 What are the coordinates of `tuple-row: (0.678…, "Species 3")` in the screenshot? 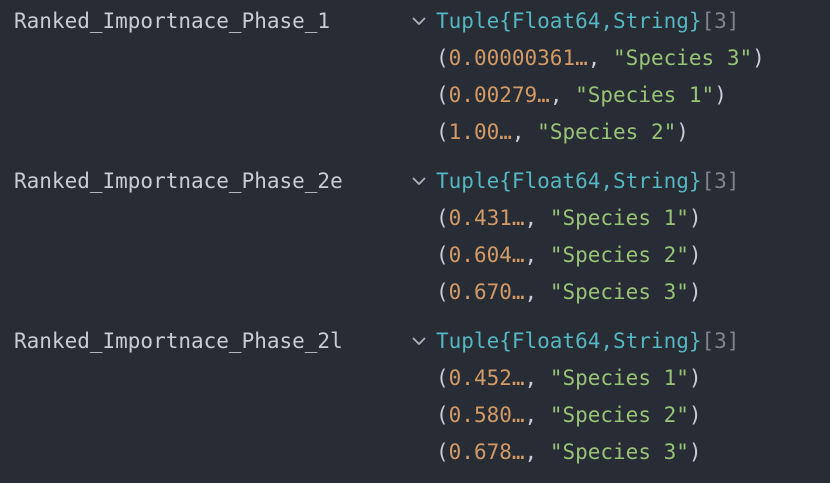 It's located at (569, 452).